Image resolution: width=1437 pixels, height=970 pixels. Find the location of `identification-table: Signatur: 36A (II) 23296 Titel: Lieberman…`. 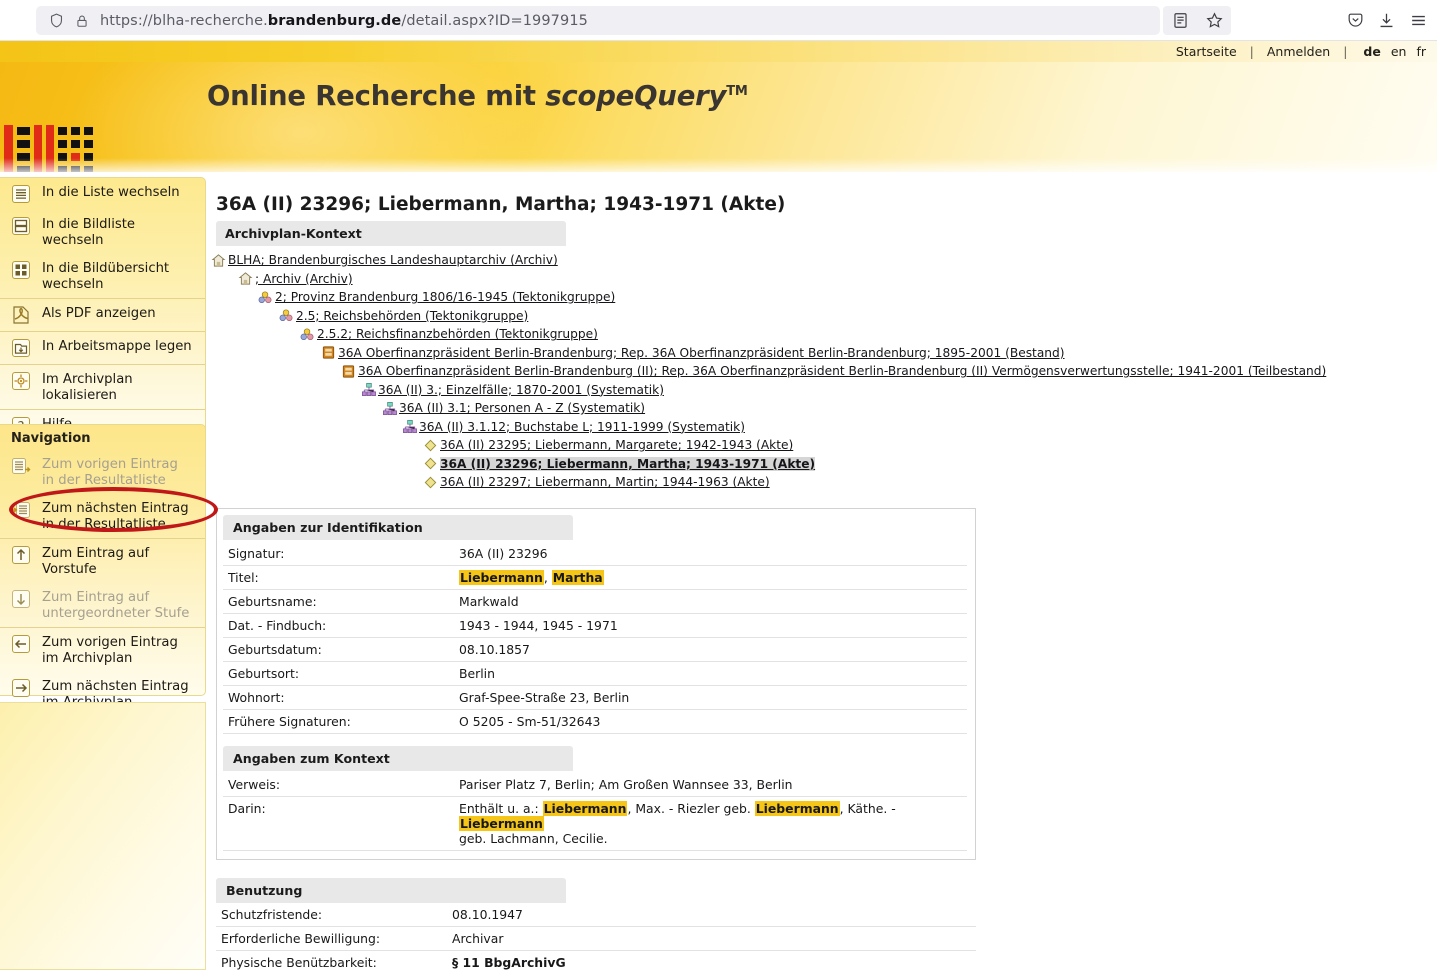

identification-table: Signatur: 36A (II) 23296 Titel: Lieberman… is located at coordinates (595, 637).